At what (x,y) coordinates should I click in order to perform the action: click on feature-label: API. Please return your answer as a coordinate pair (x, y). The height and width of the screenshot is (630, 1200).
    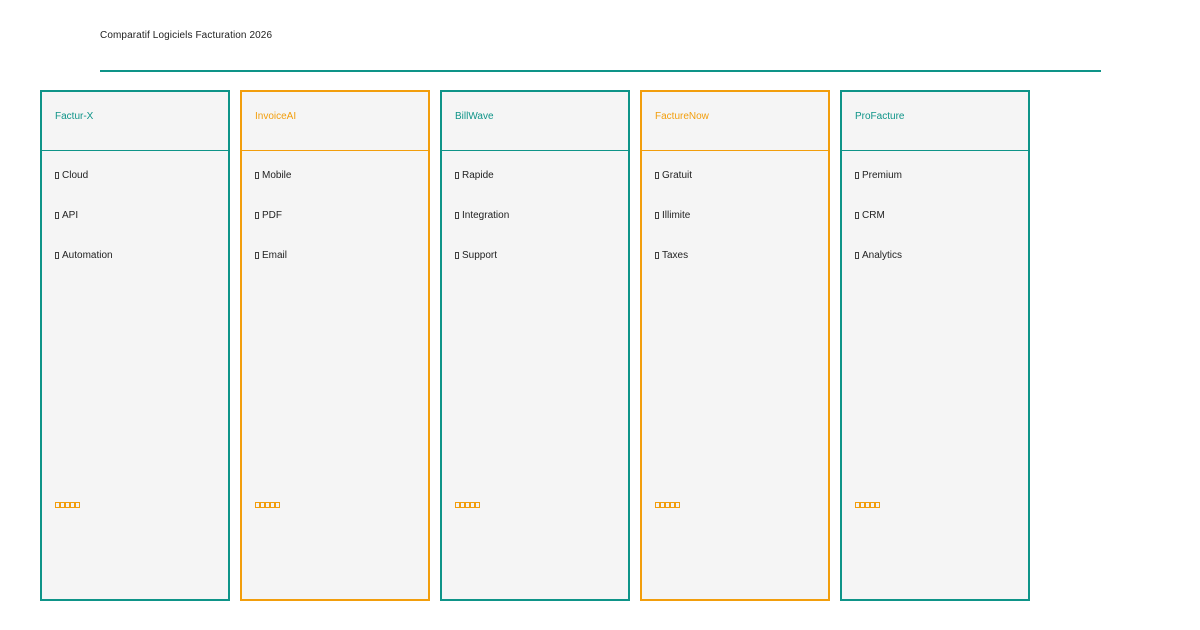
    Looking at the image, I should click on (70, 215).